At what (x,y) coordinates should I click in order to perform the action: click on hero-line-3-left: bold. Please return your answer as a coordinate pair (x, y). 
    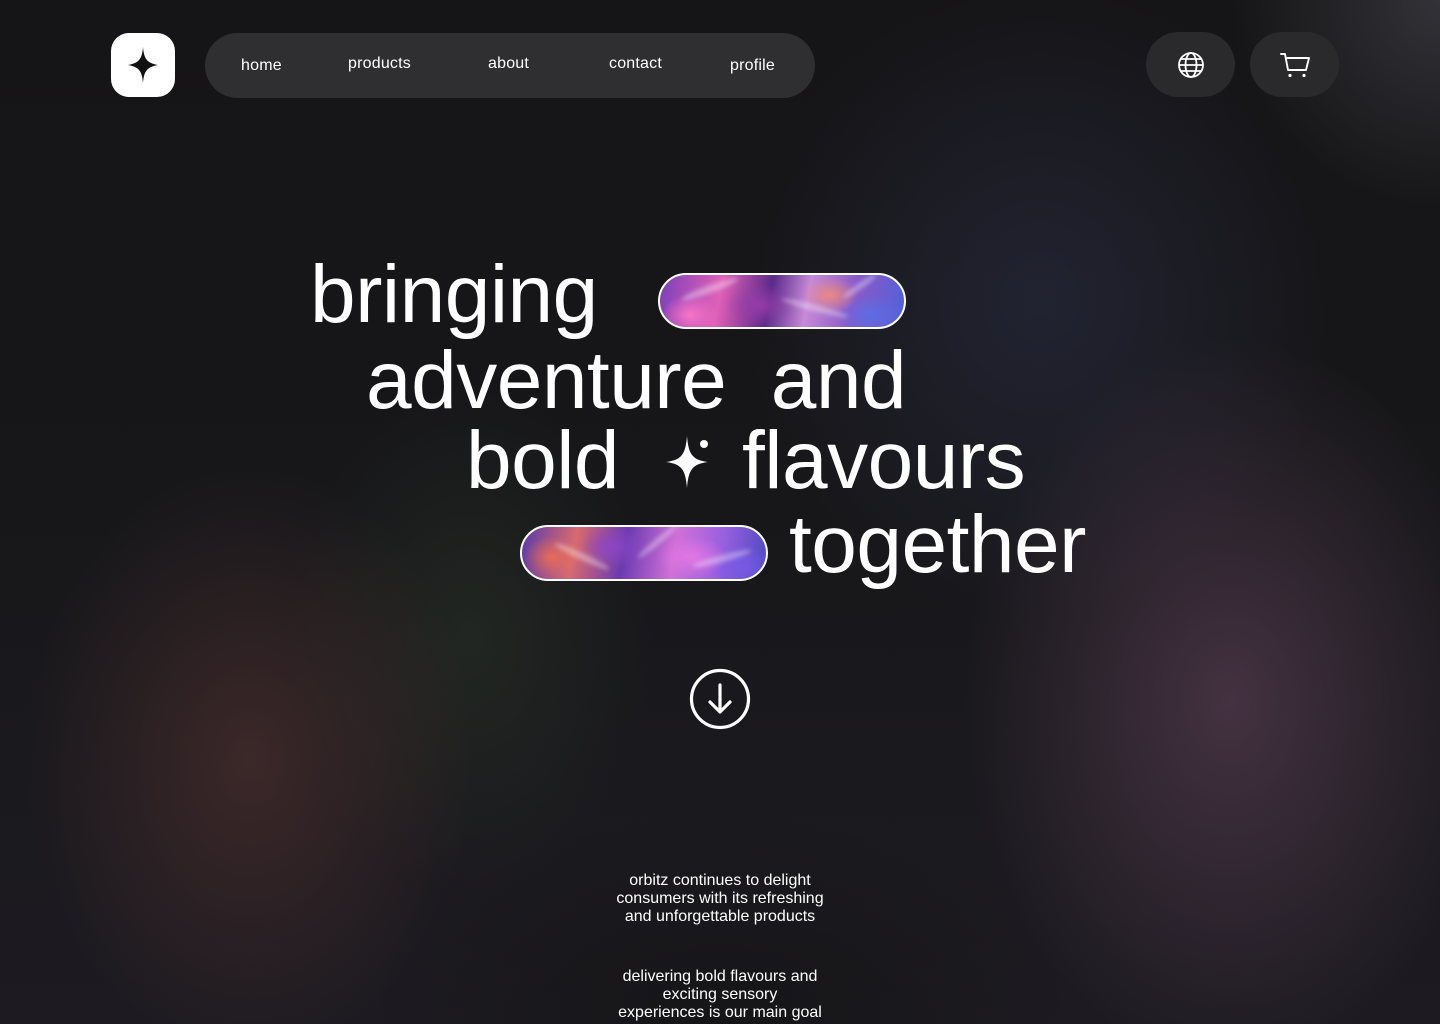
    Looking at the image, I should click on (543, 460).